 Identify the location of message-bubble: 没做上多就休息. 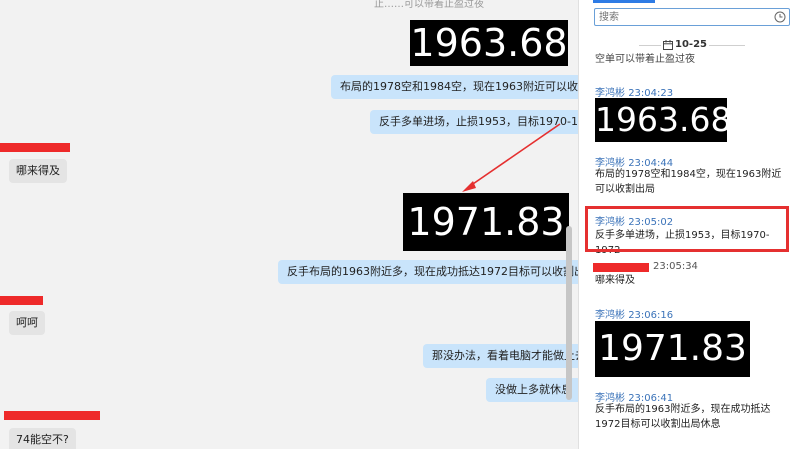
(532, 390).